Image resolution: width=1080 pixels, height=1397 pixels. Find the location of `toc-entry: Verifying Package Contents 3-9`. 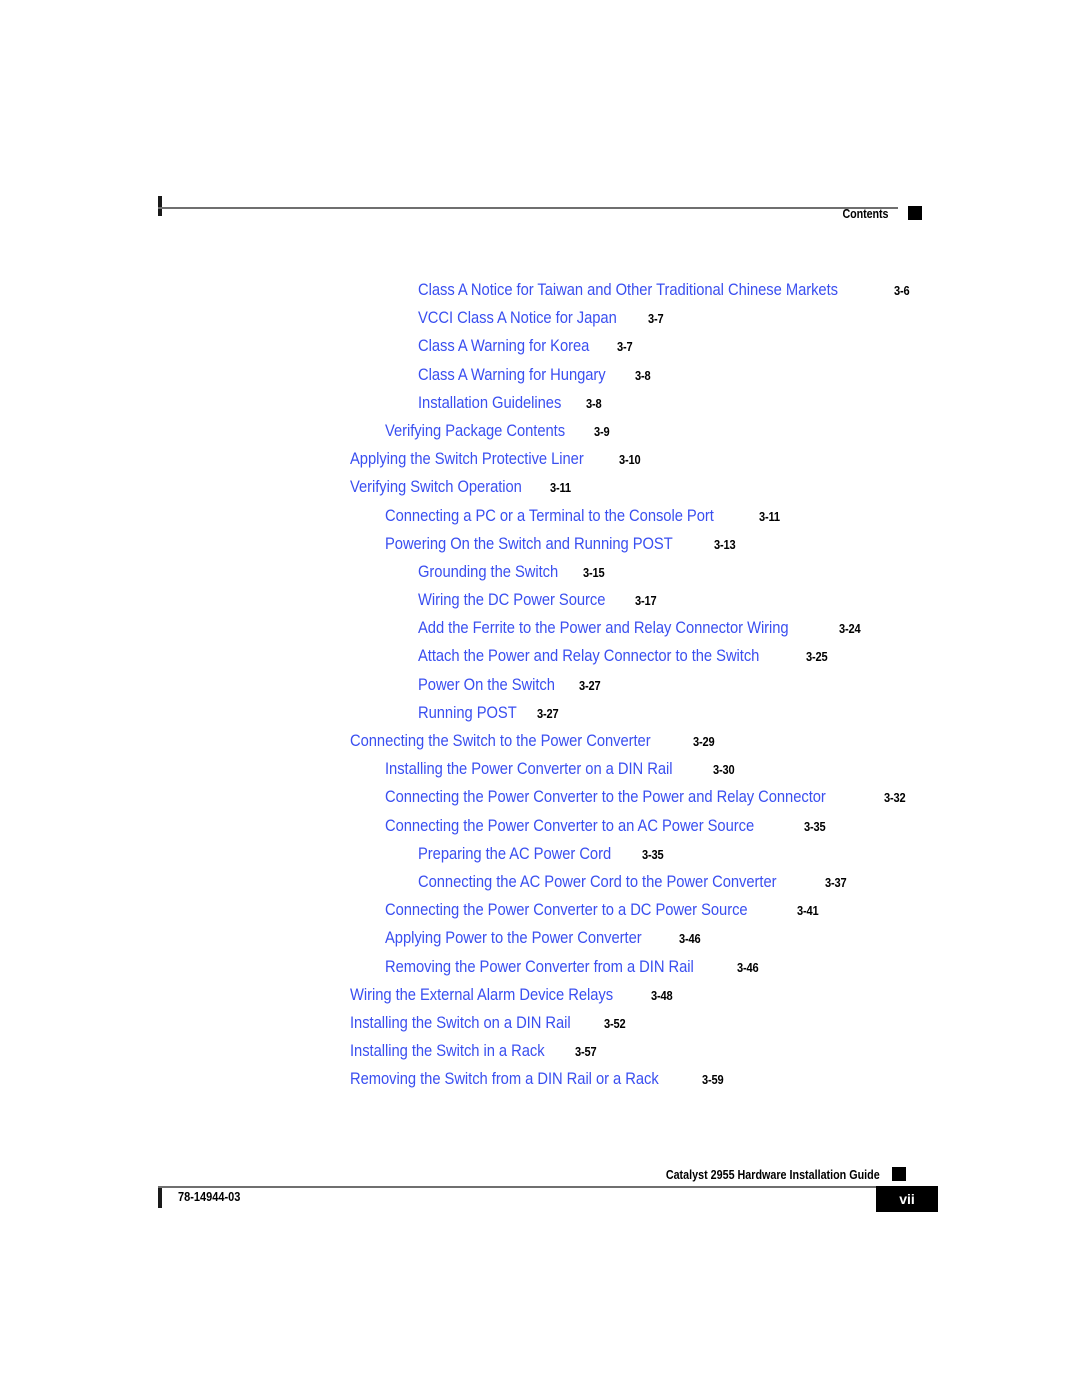

toc-entry: Verifying Package Contents 3-9 is located at coordinates (540, 431).